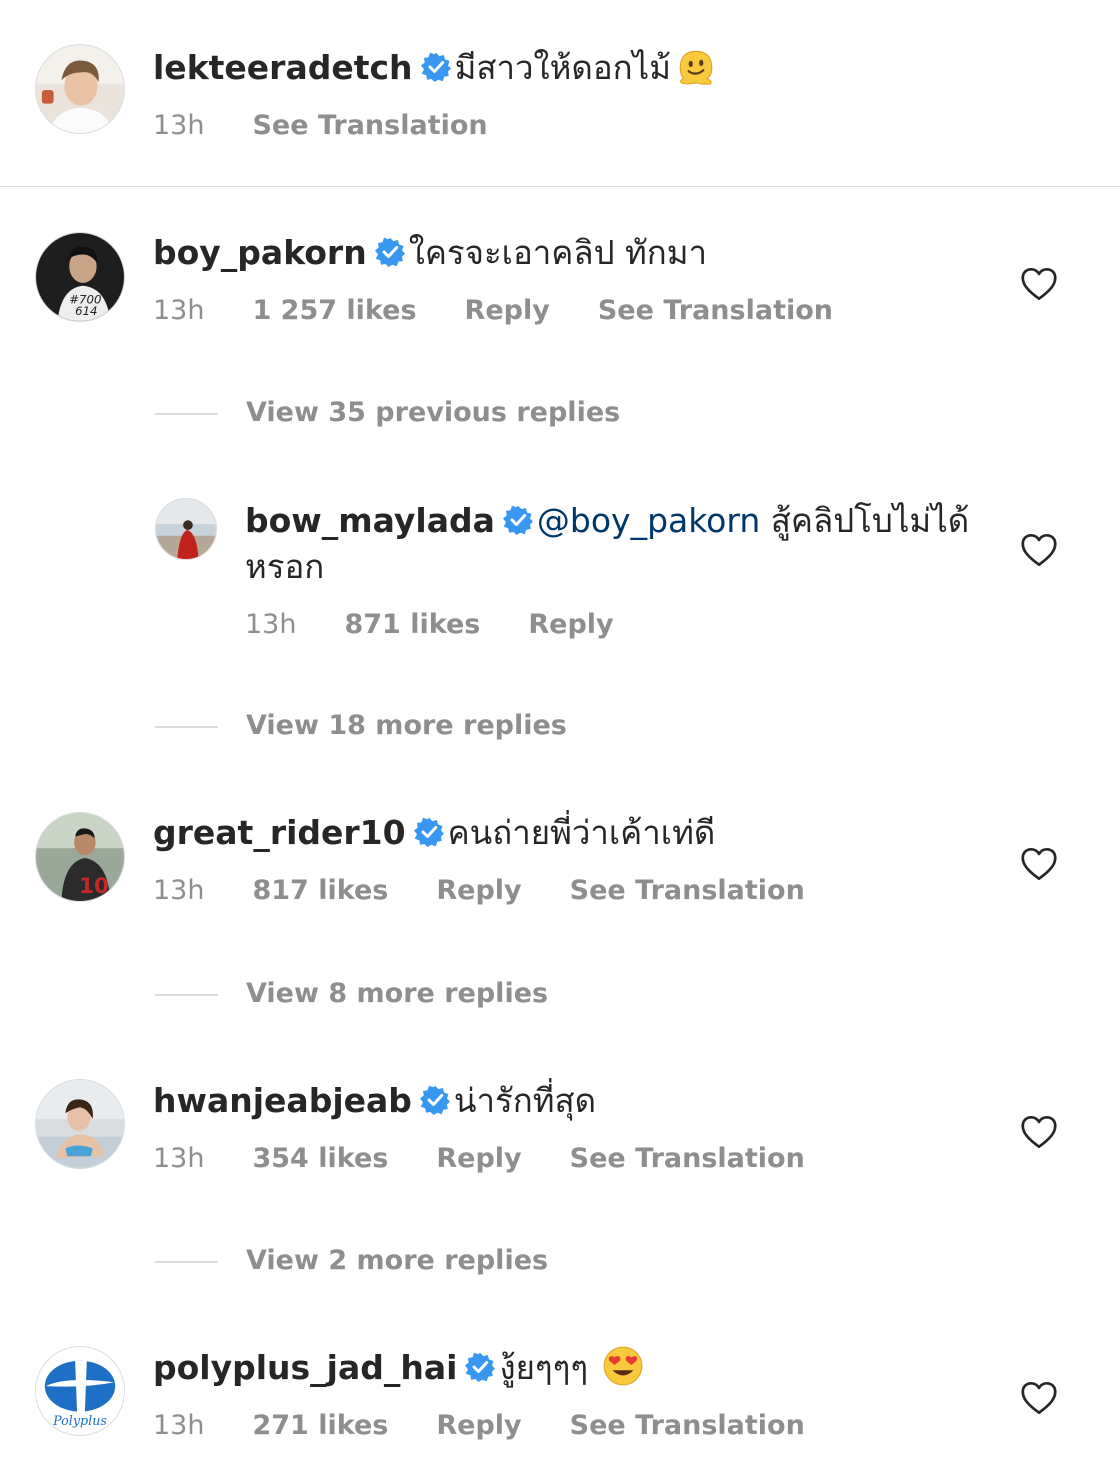  I want to click on comment-text: ใครจะเอาคลิป ทักมา, so click(558, 252).